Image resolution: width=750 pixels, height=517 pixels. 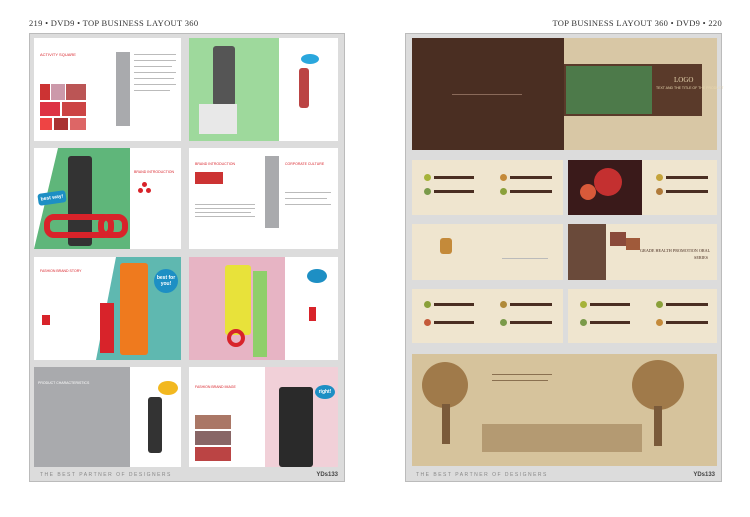 I want to click on page-header-right: TOP BUSINESS LAYOUT 360 • DVD9 • 220, so click(x=637, y=23).